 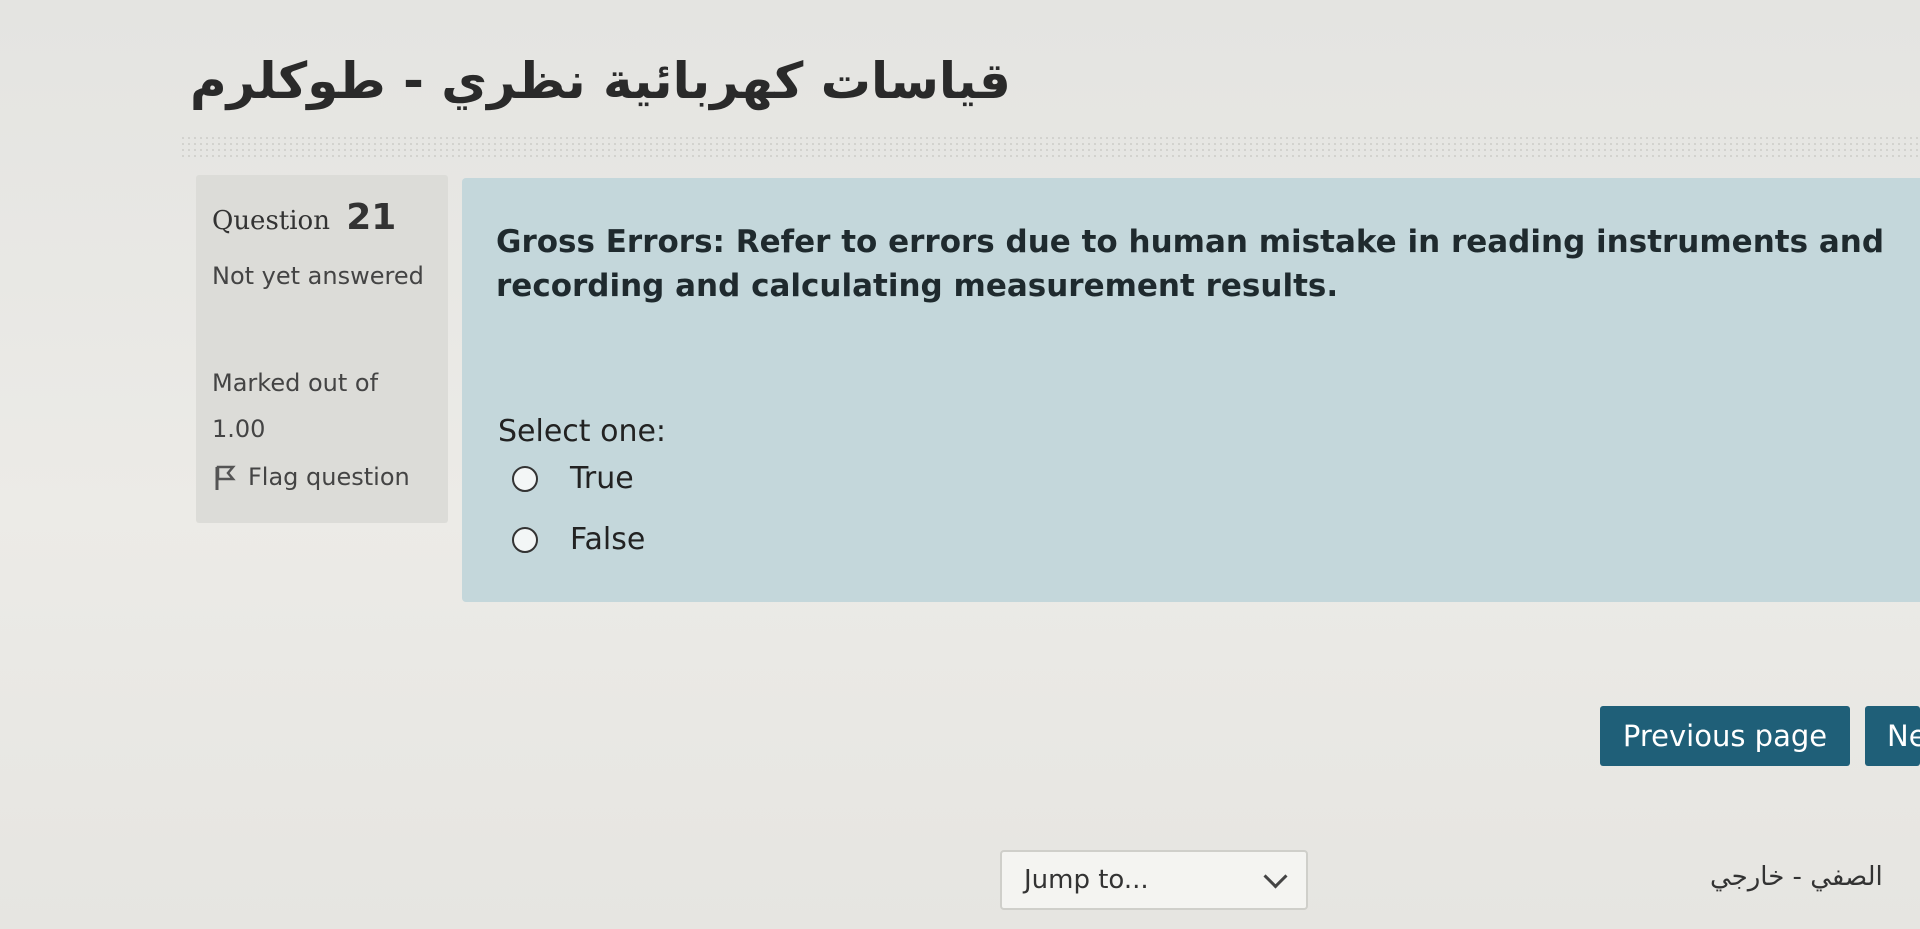 I want to click on previous-page-button: Previous page, so click(x=1725, y=736).